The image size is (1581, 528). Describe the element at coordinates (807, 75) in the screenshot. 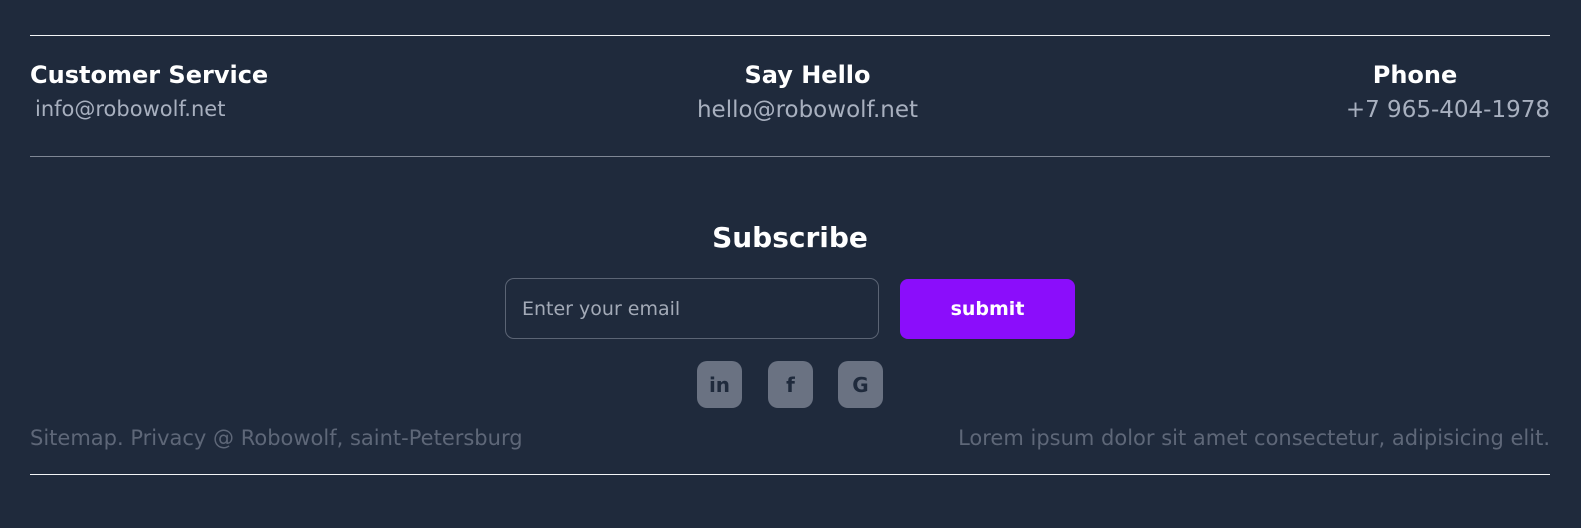

I see `say-hello-title: Say Hello` at that location.